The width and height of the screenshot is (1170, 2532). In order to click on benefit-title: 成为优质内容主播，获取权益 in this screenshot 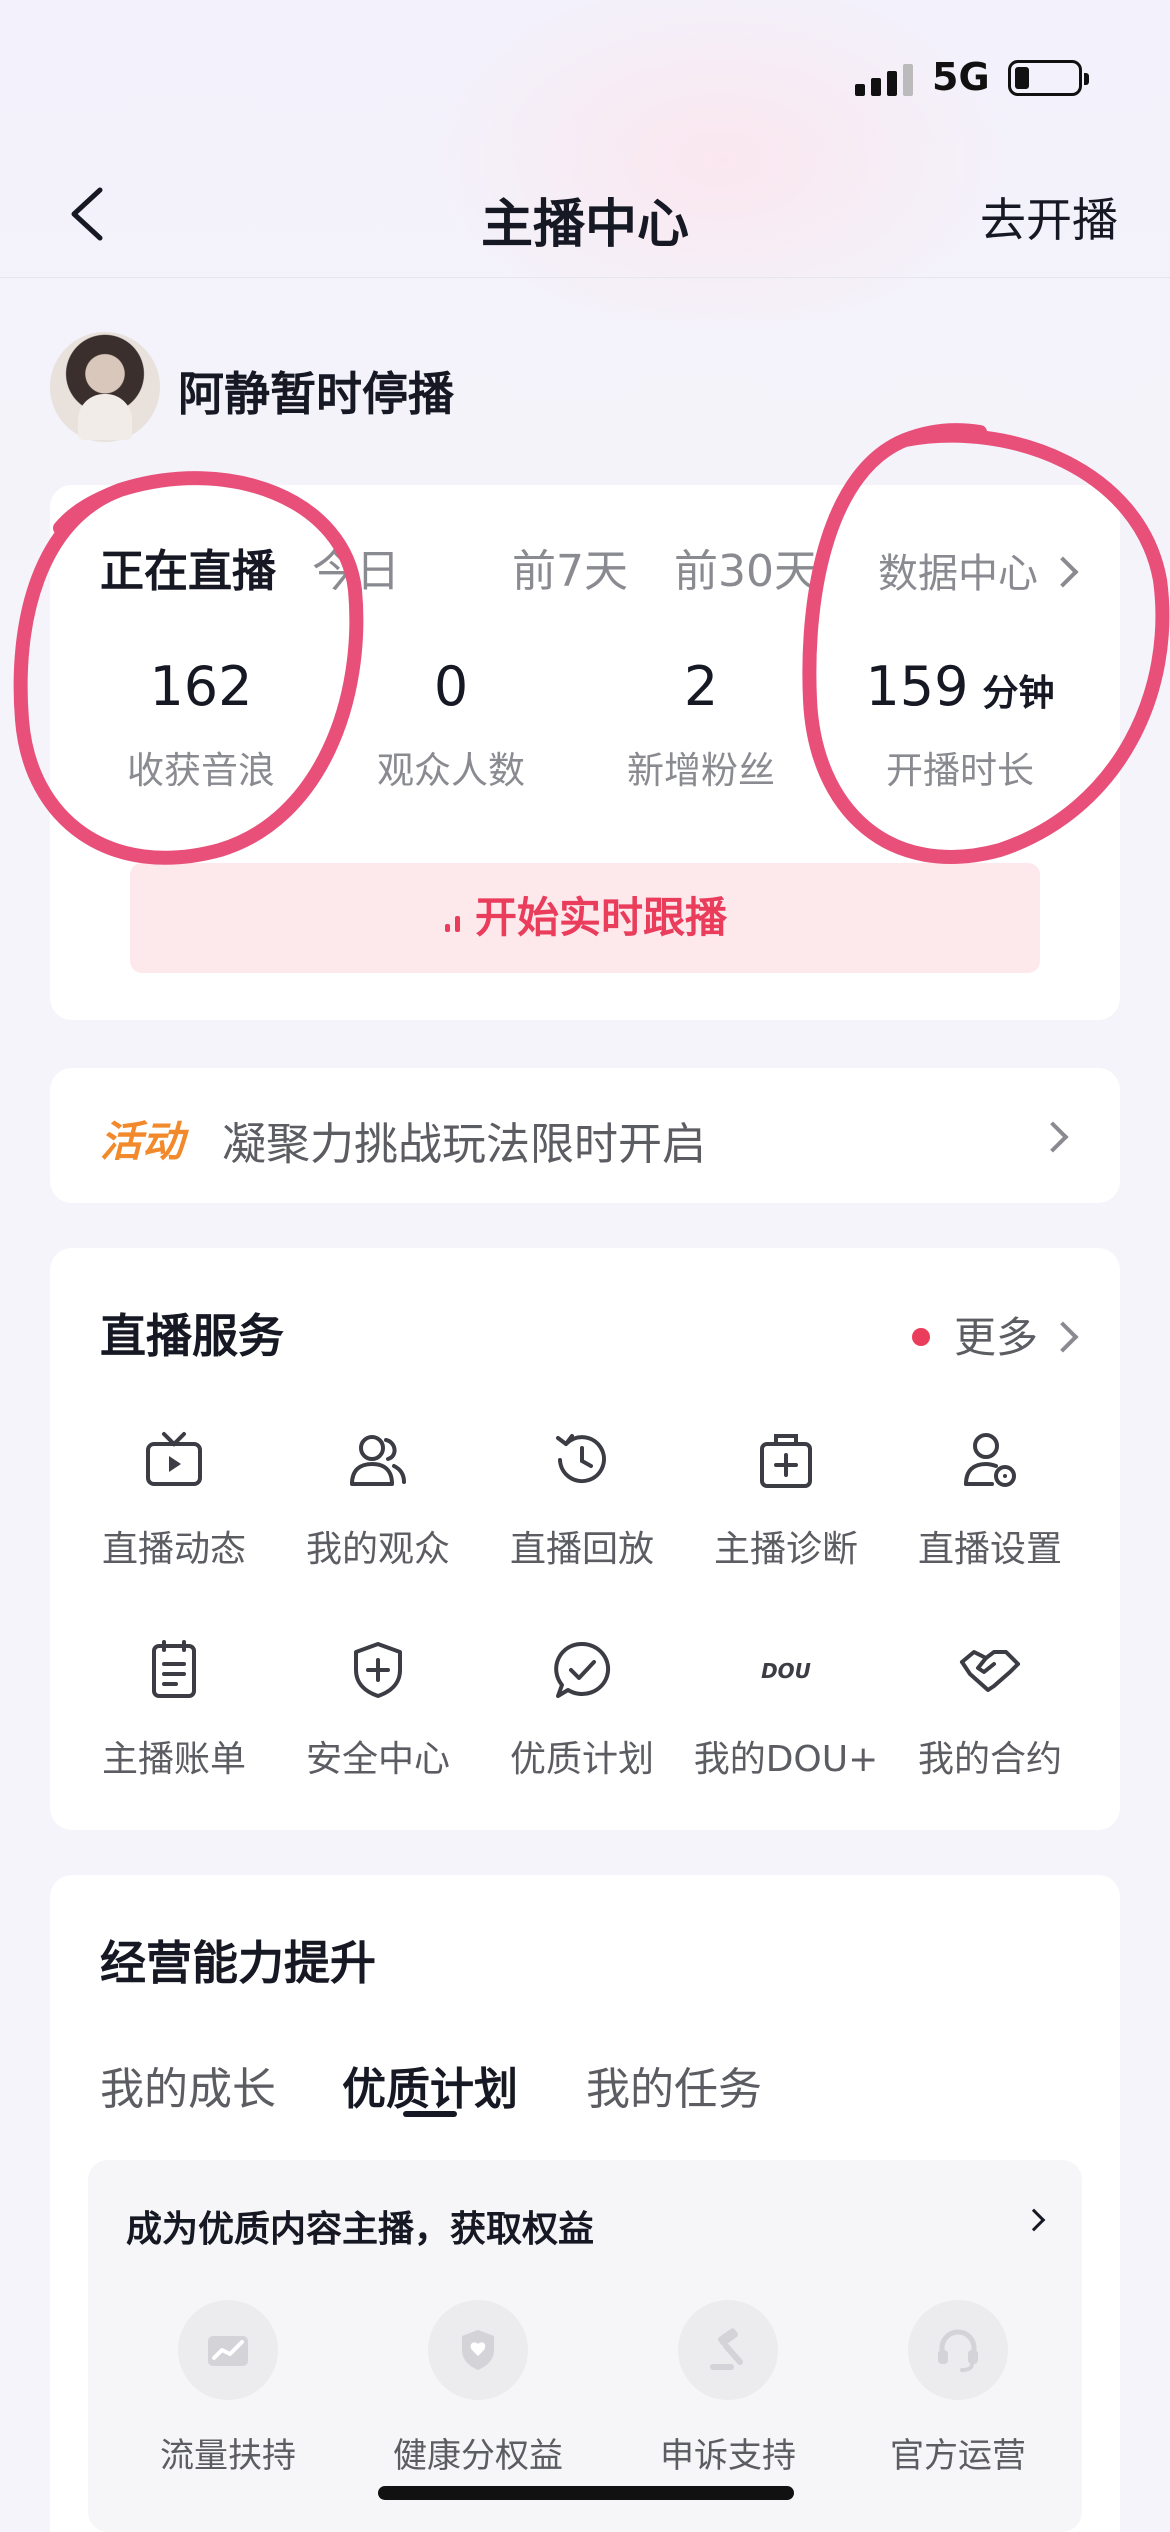, I will do `click(360, 2229)`.